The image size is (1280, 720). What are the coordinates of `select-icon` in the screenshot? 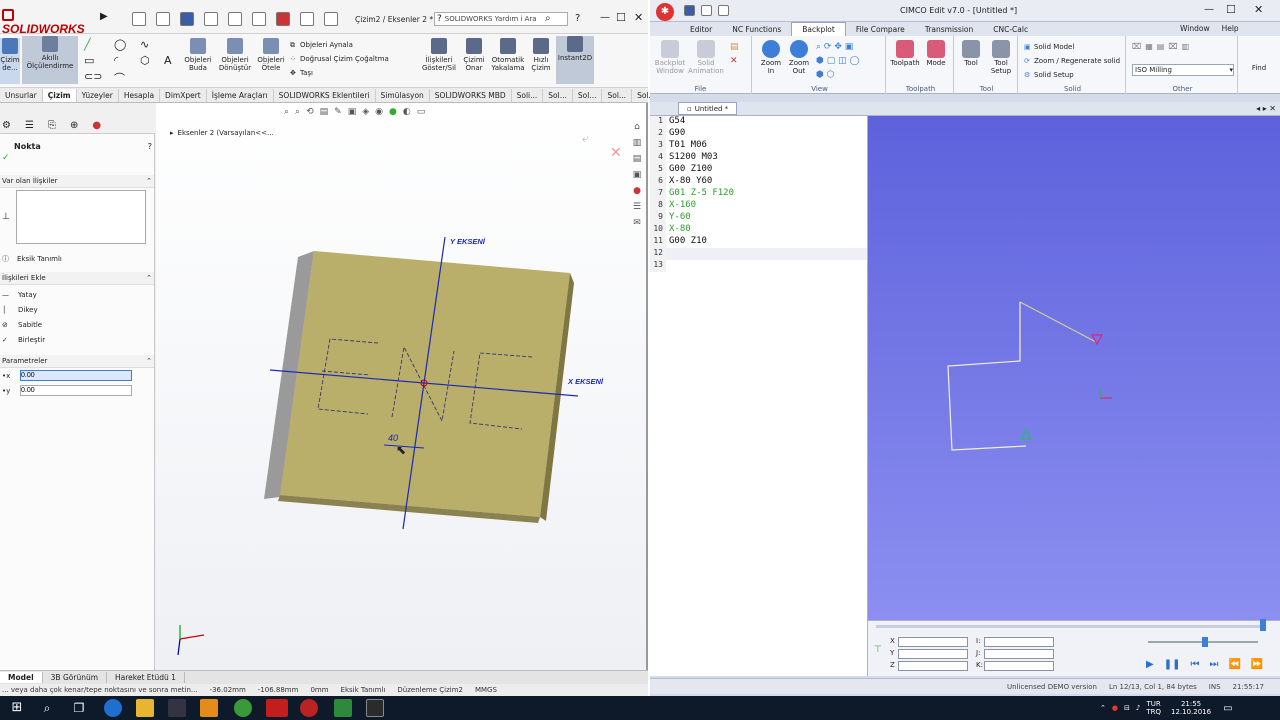 It's located at (259, 19).